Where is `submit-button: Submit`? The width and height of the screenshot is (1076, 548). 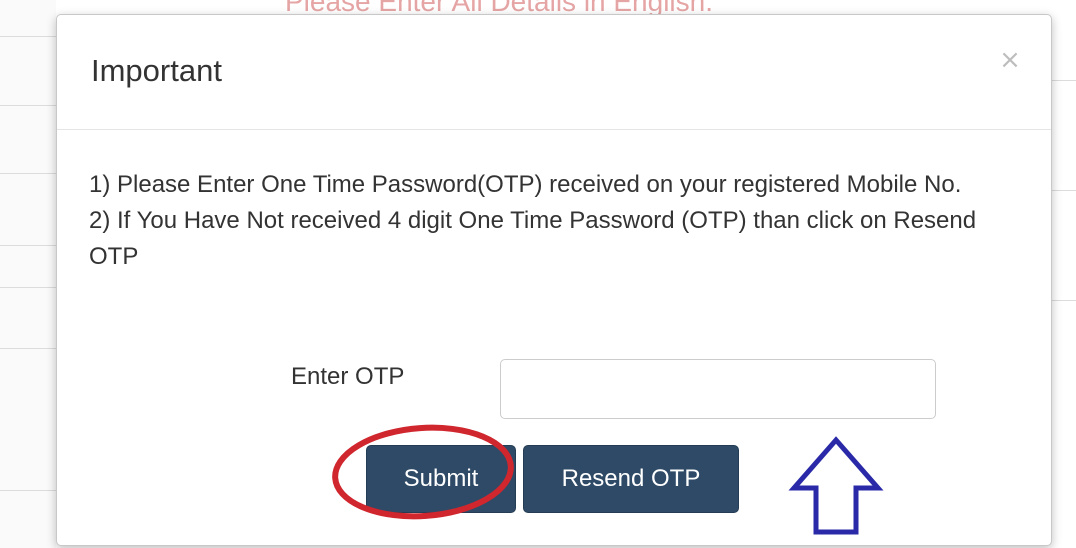 submit-button: Submit is located at coordinates (441, 479).